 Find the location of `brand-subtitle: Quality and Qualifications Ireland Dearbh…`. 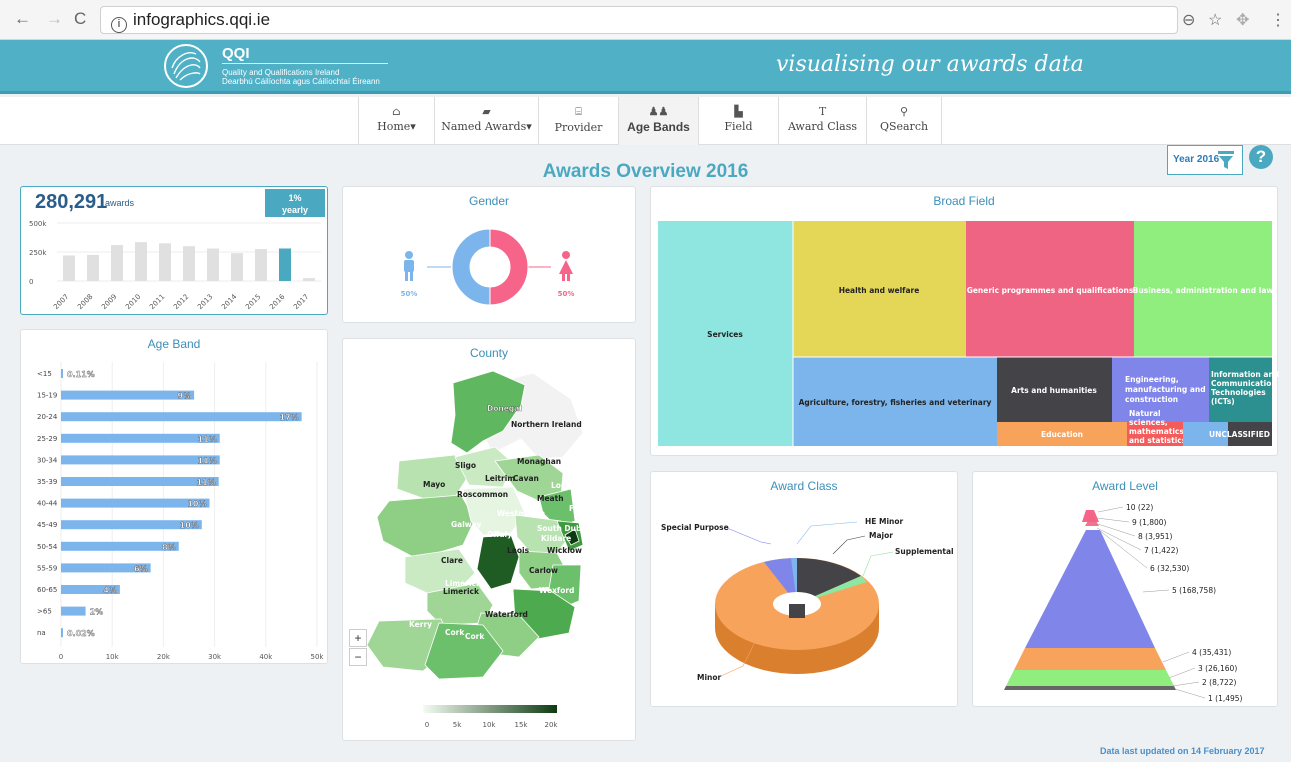

brand-subtitle: Quality and Qualifications Ireland Dearbh… is located at coordinates (301, 77).